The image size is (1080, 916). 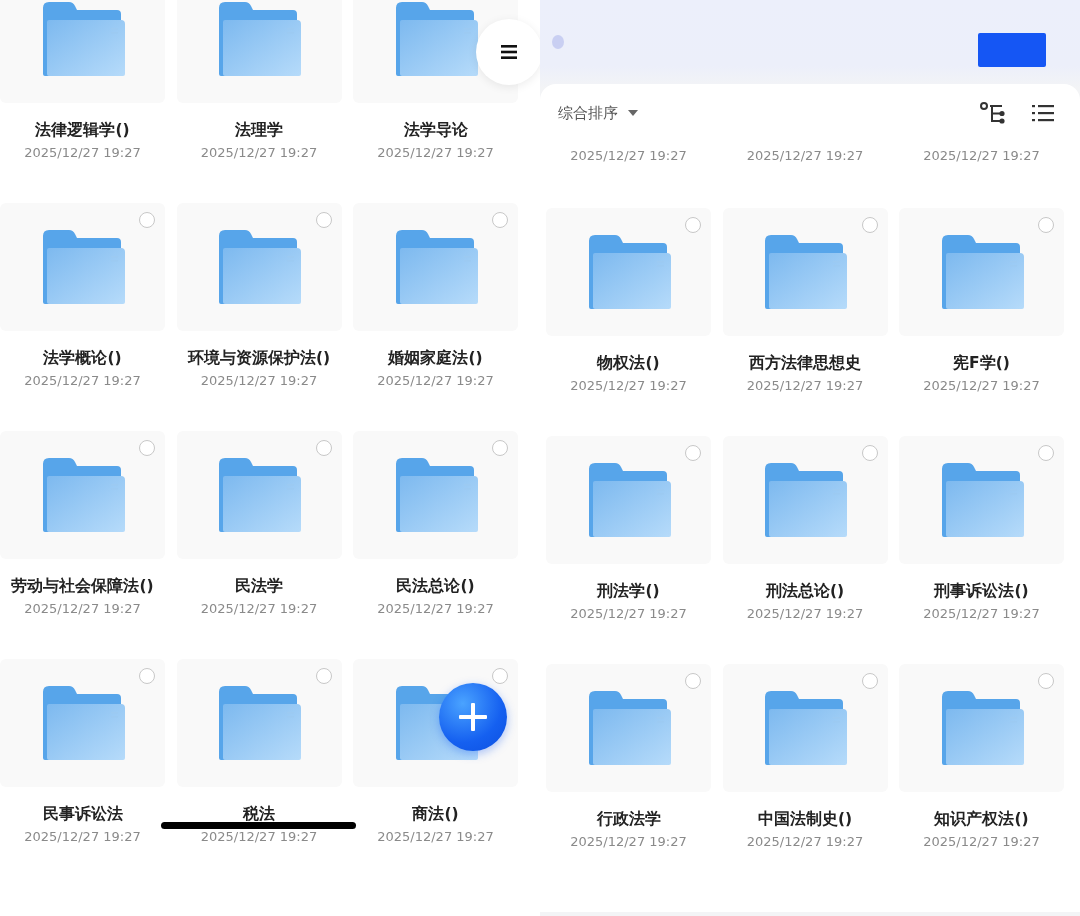 I want to click on folder-name: 法律逻辑学(), so click(x=82, y=130).